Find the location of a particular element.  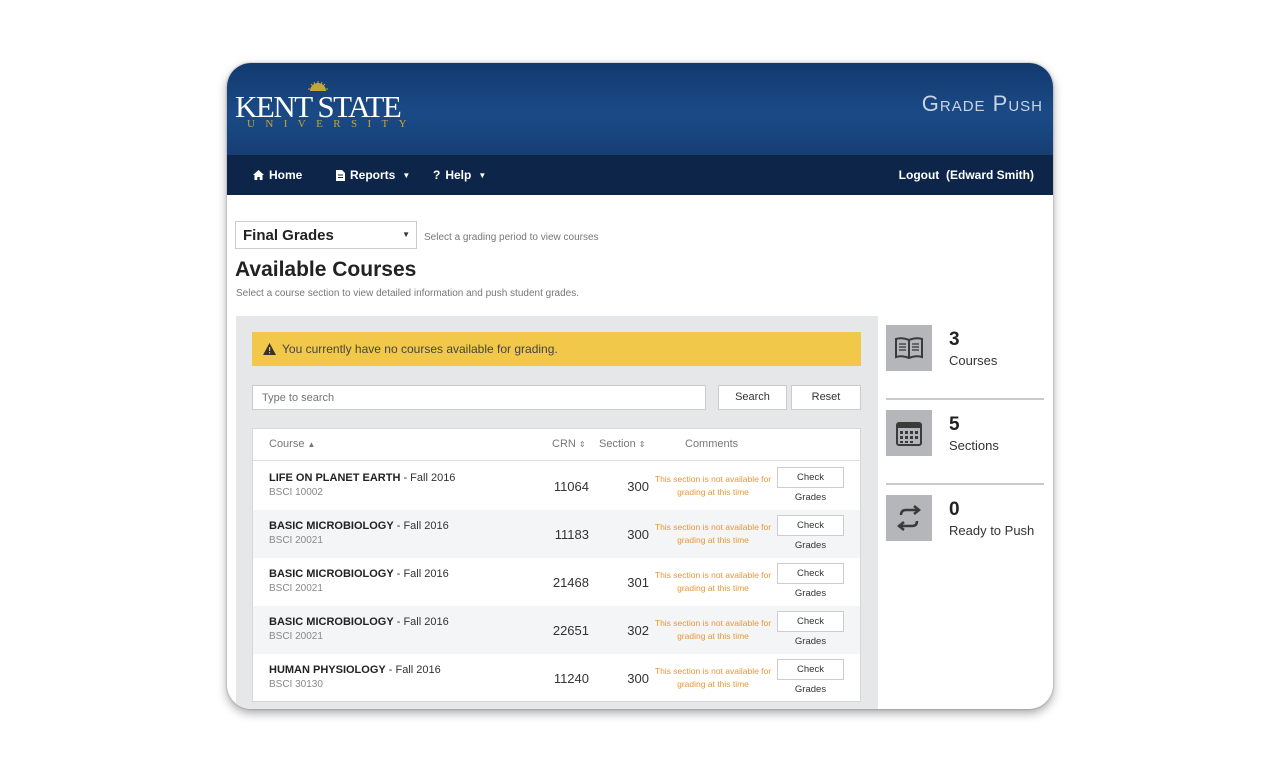

stat-courses: 3 Courses is located at coordinates (965, 358).